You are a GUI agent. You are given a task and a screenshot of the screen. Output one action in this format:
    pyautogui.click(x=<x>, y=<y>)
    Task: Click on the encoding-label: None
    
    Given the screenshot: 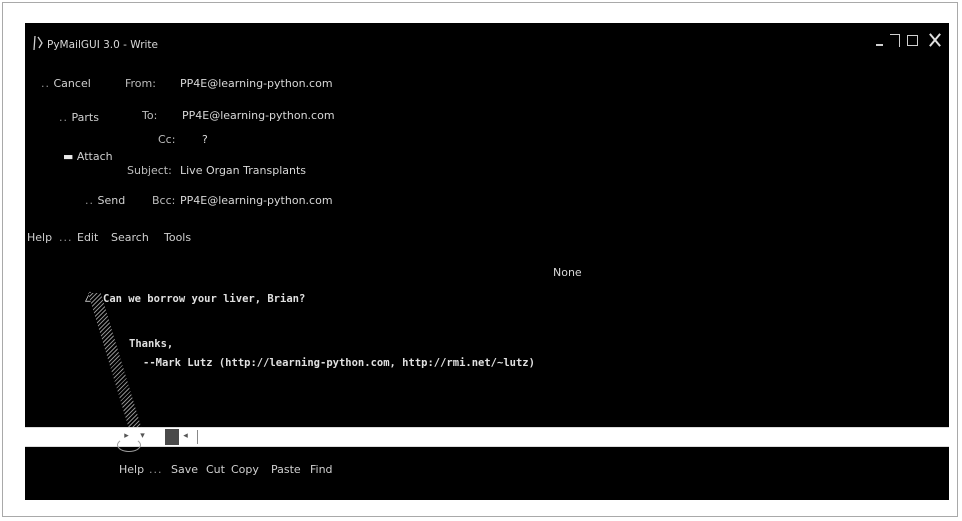 What is the action you would take?
    pyautogui.click(x=567, y=272)
    